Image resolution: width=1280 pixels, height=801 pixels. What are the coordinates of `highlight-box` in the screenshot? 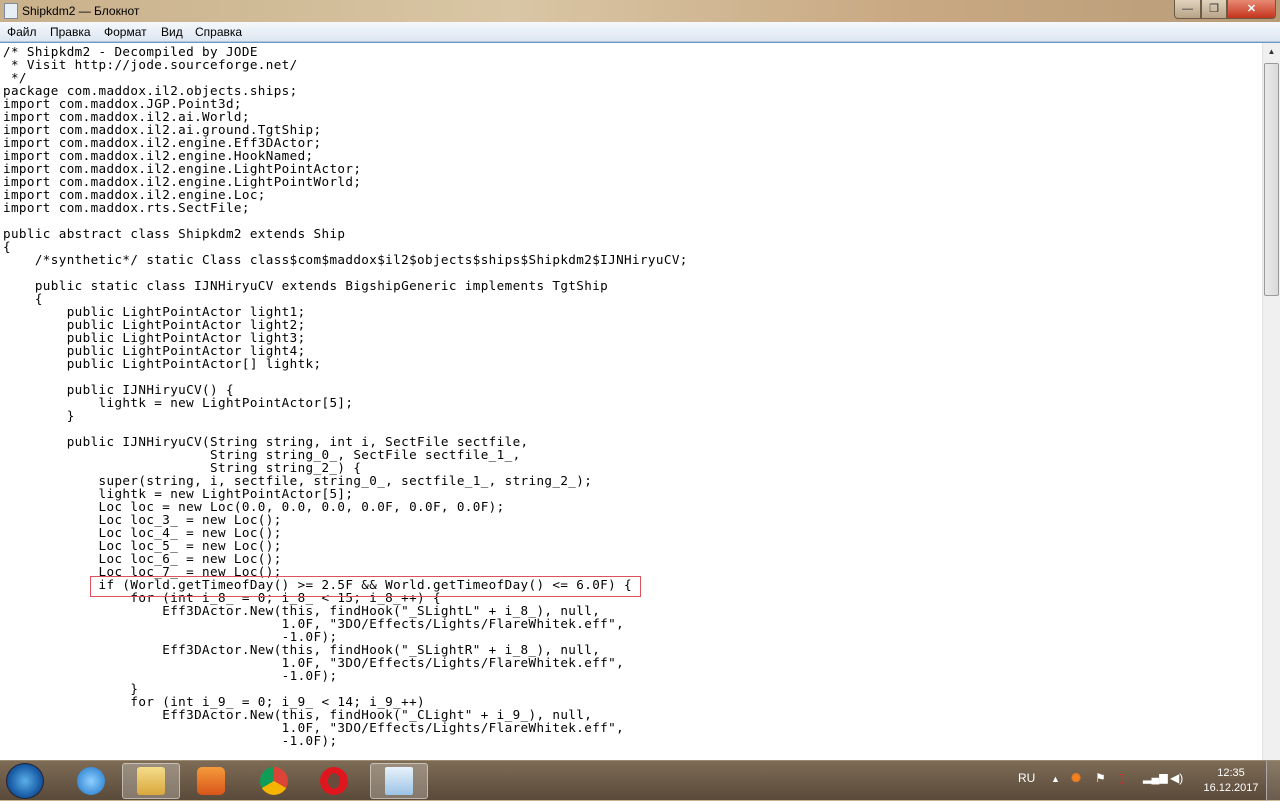 It's located at (365, 586).